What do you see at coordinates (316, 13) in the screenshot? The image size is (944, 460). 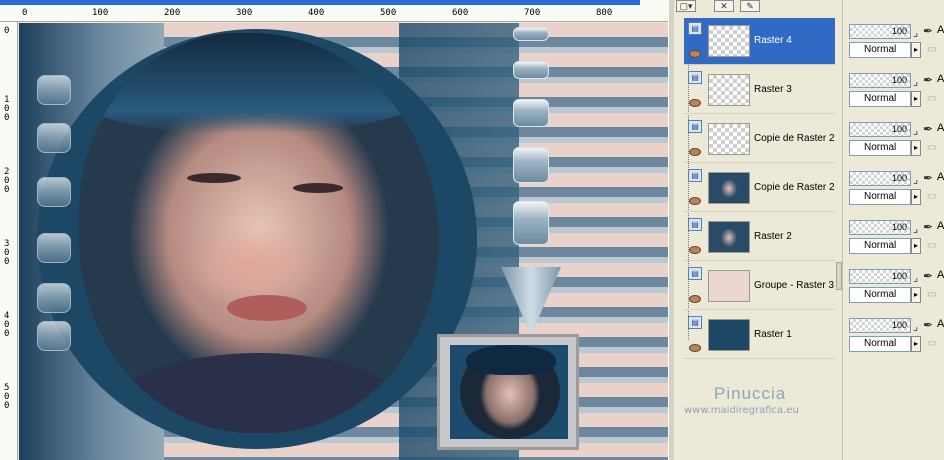 I see `ruler-tick: 400` at bounding box center [316, 13].